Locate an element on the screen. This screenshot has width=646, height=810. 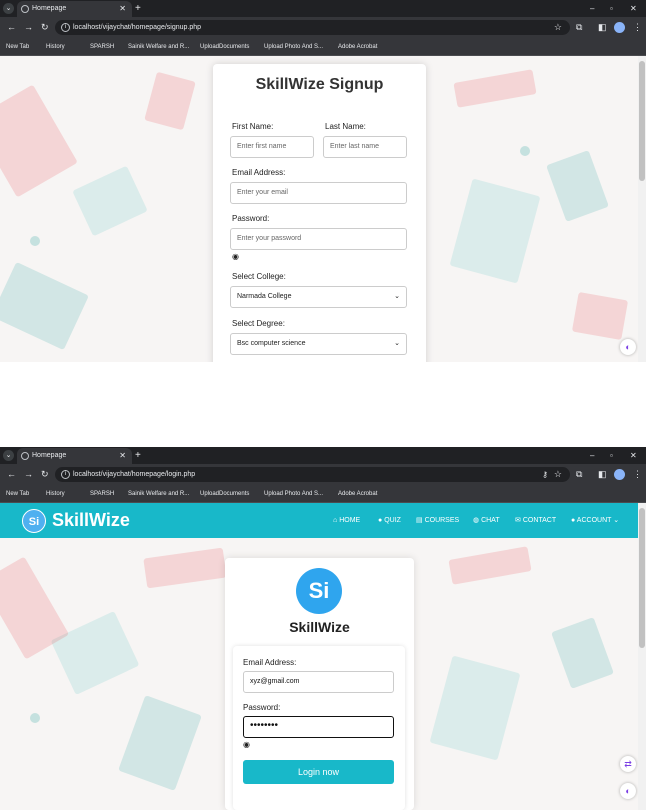
password-label: Password: is located at coordinates (262, 707).